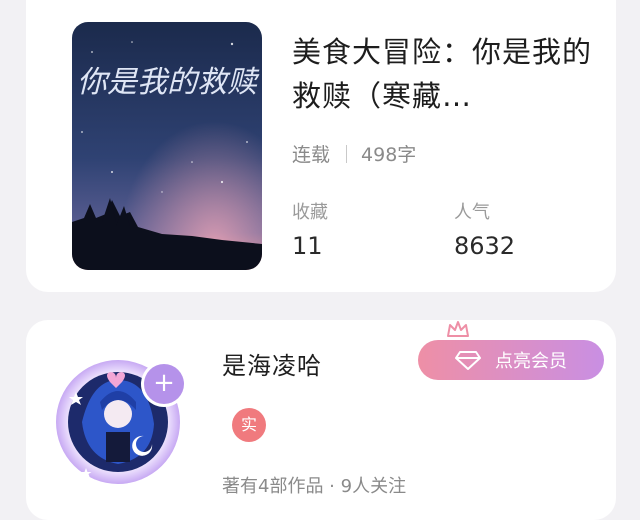 The width and height of the screenshot is (640, 520). Describe the element at coordinates (458, 329) in the screenshot. I see `crown-icon` at that location.